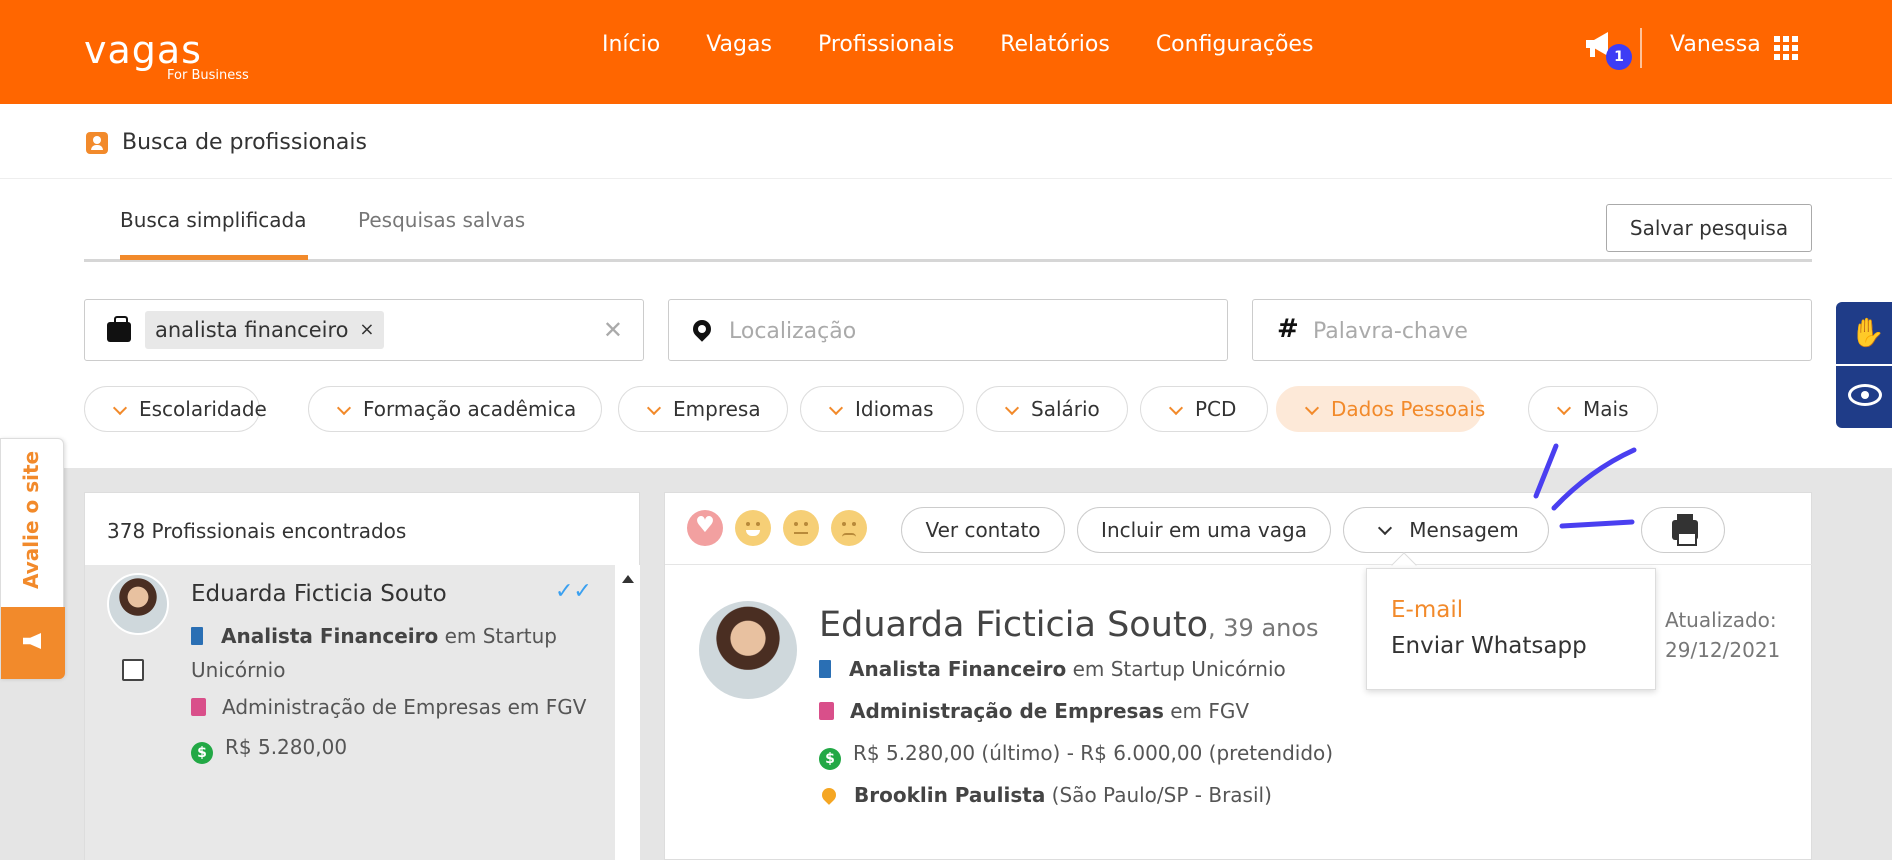 This screenshot has width=1892, height=860. What do you see at coordinates (1408, 409) in the screenshot?
I see `filter-label: Dados Pessoais` at bounding box center [1408, 409].